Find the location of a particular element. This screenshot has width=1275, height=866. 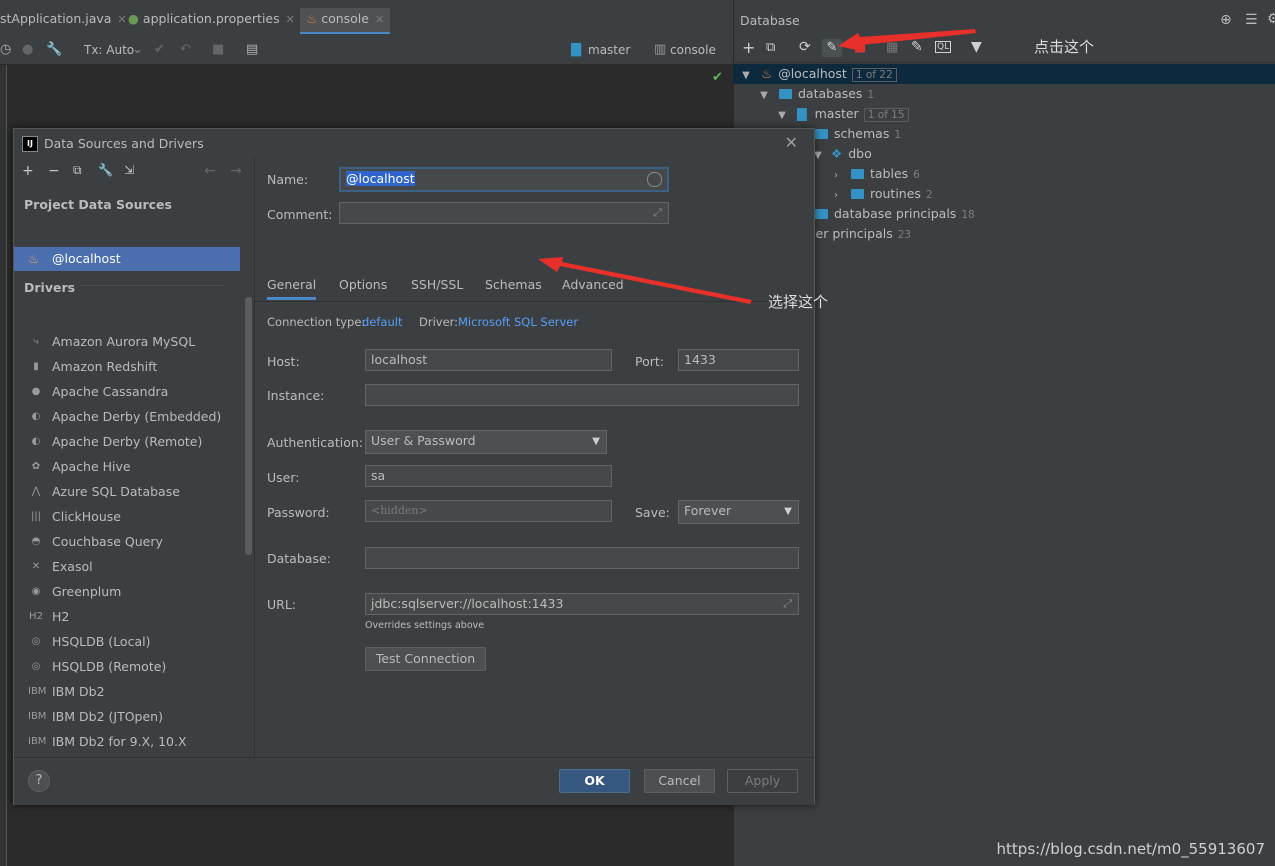

annotation-arrows is located at coordinates (757, 166).